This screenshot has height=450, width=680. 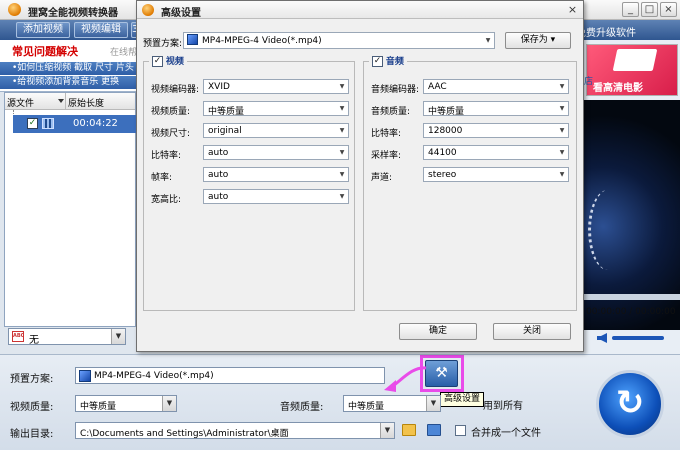 I want to click on save-as-button: 保存为 ▾, so click(x=538, y=40).